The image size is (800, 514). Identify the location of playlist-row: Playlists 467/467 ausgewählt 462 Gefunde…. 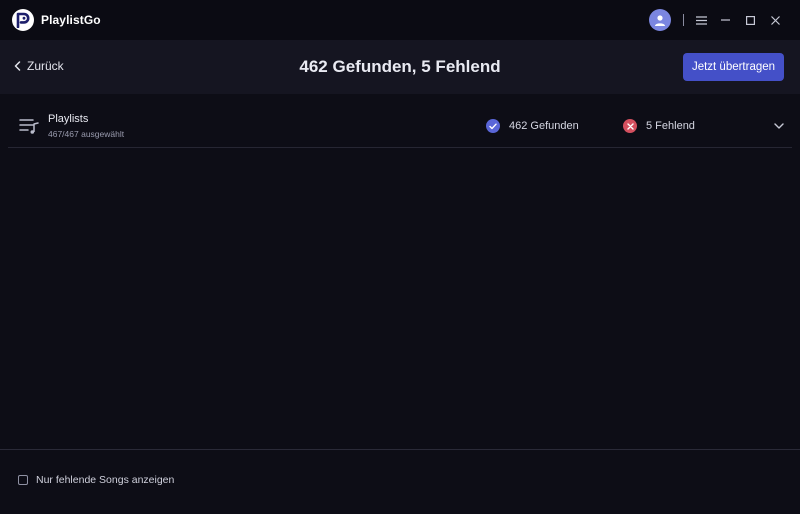
(400, 126).